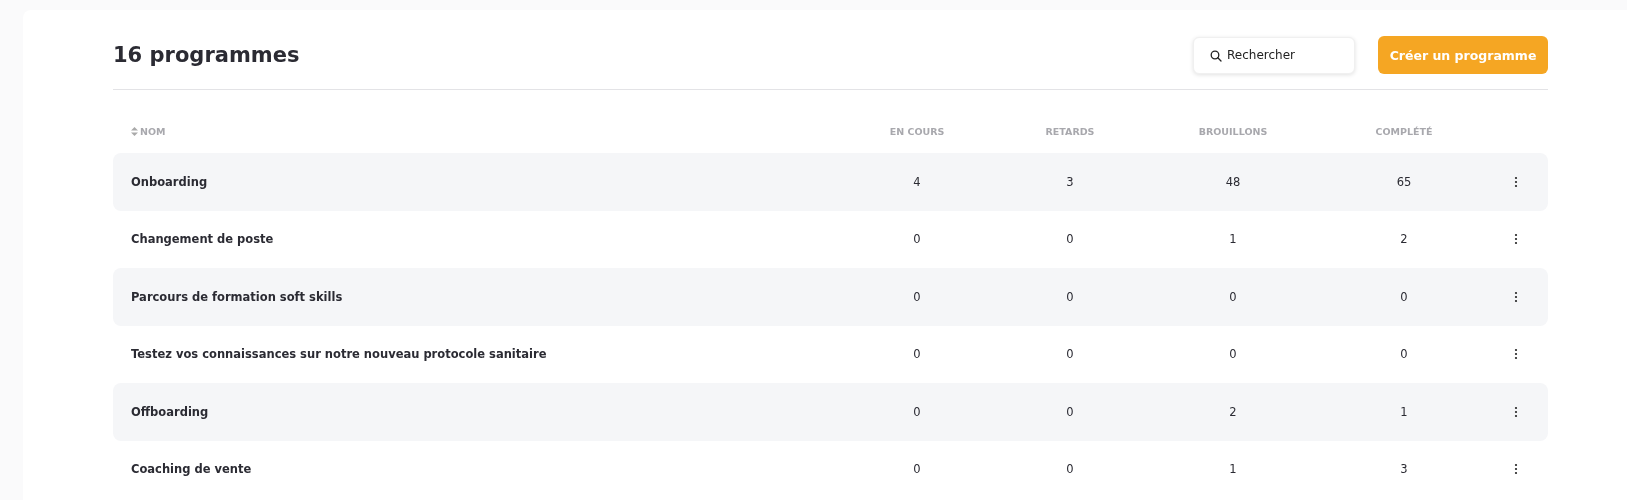 This screenshot has width=1627, height=500. What do you see at coordinates (1233, 131) in the screenshot?
I see `column-header: BROUILLONS` at bounding box center [1233, 131].